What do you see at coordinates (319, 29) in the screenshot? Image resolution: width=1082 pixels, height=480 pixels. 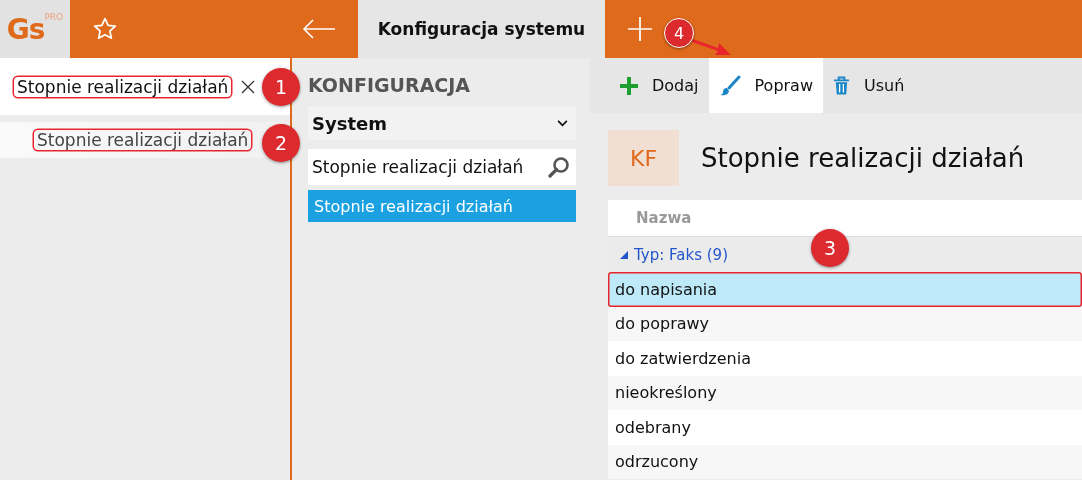 I see `back-arrow-icon` at bounding box center [319, 29].